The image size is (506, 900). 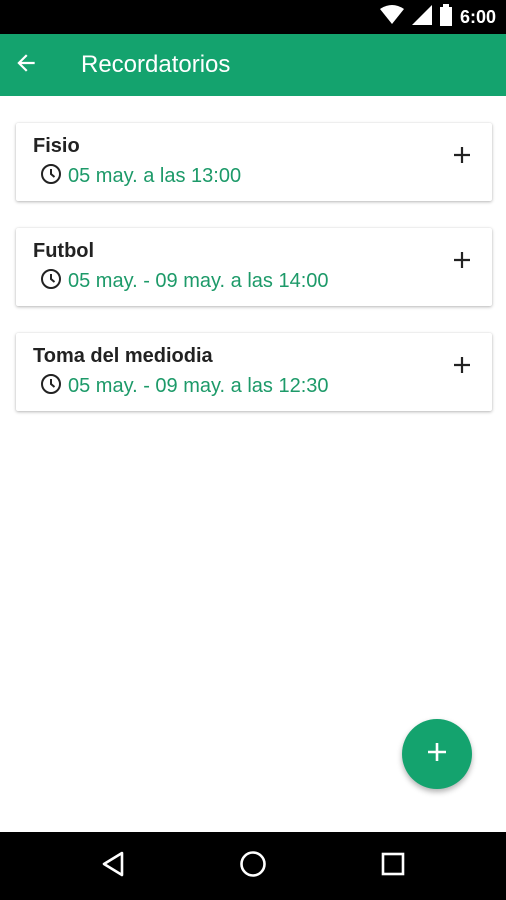 I want to click on cell-signal-icon, so click(x=421, y=17).